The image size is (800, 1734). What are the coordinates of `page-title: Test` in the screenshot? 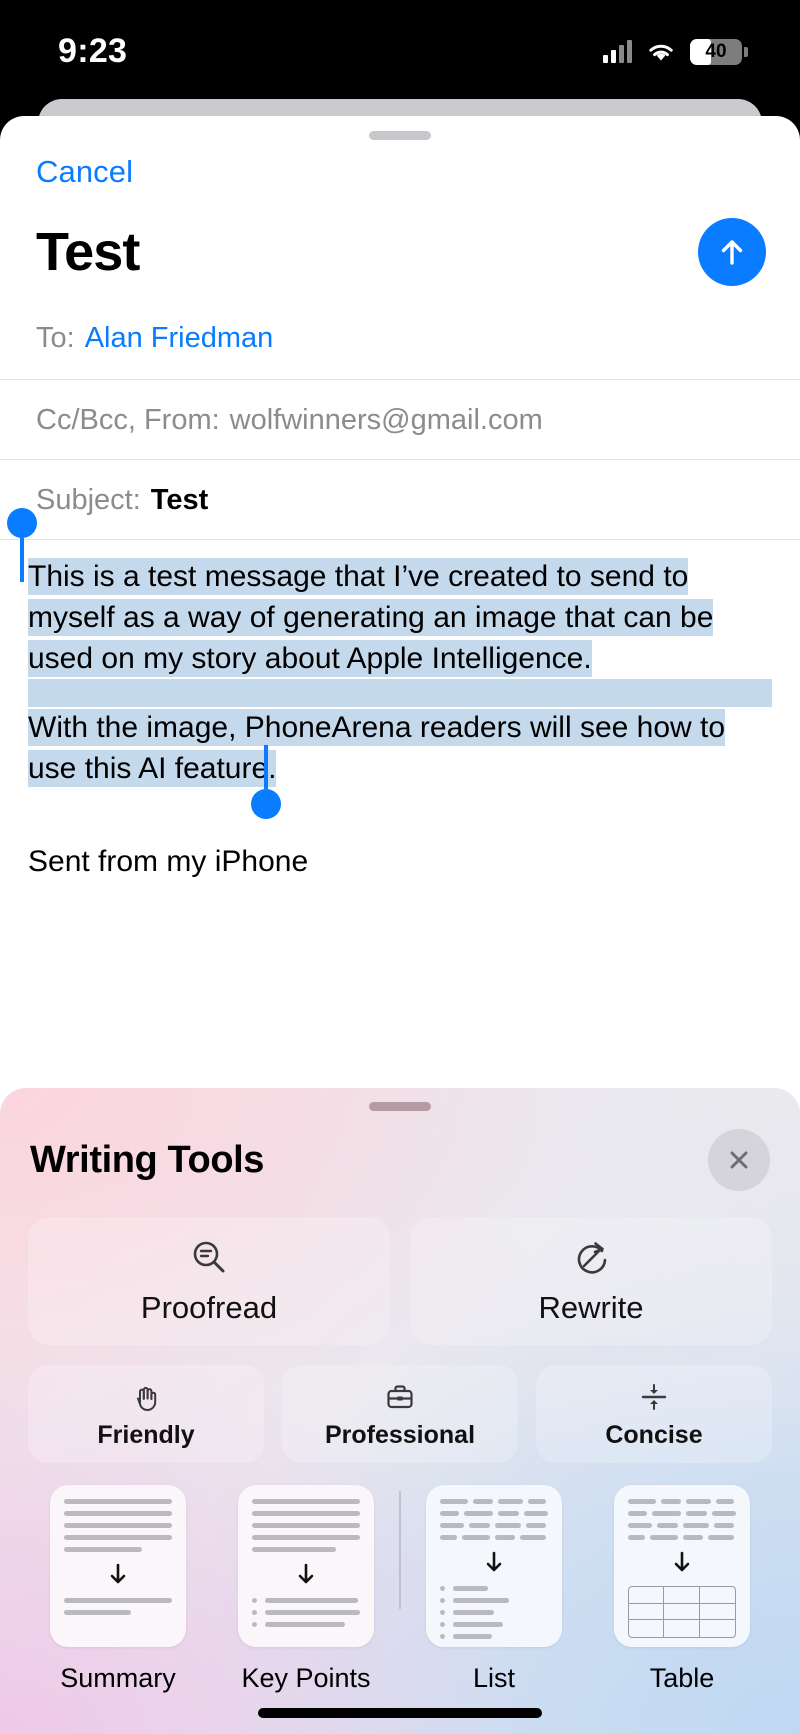 It's located at (88, 252).